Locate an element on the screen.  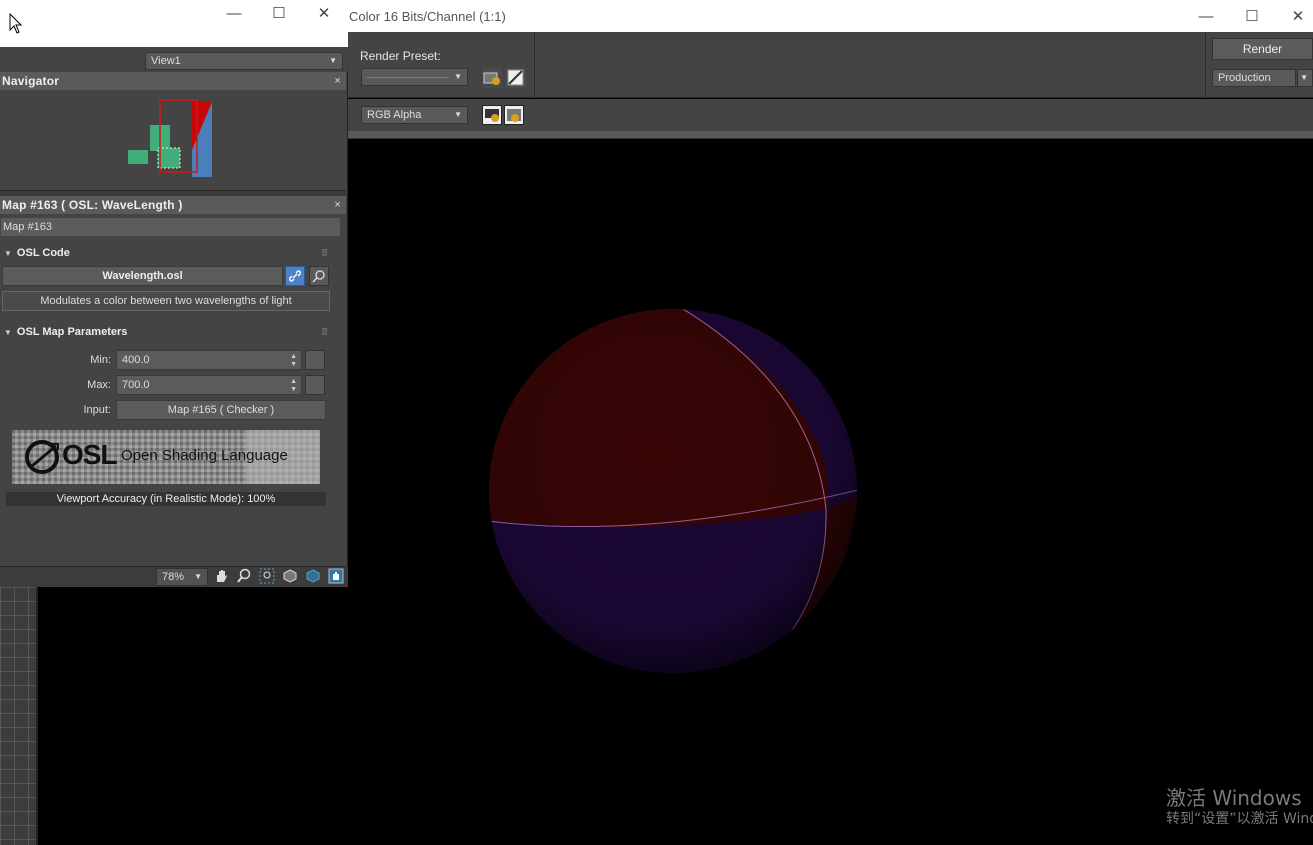
parameter-editor-header: Map #163 ( OSL: WaveLength ) × is located at coordinates (173, 205).